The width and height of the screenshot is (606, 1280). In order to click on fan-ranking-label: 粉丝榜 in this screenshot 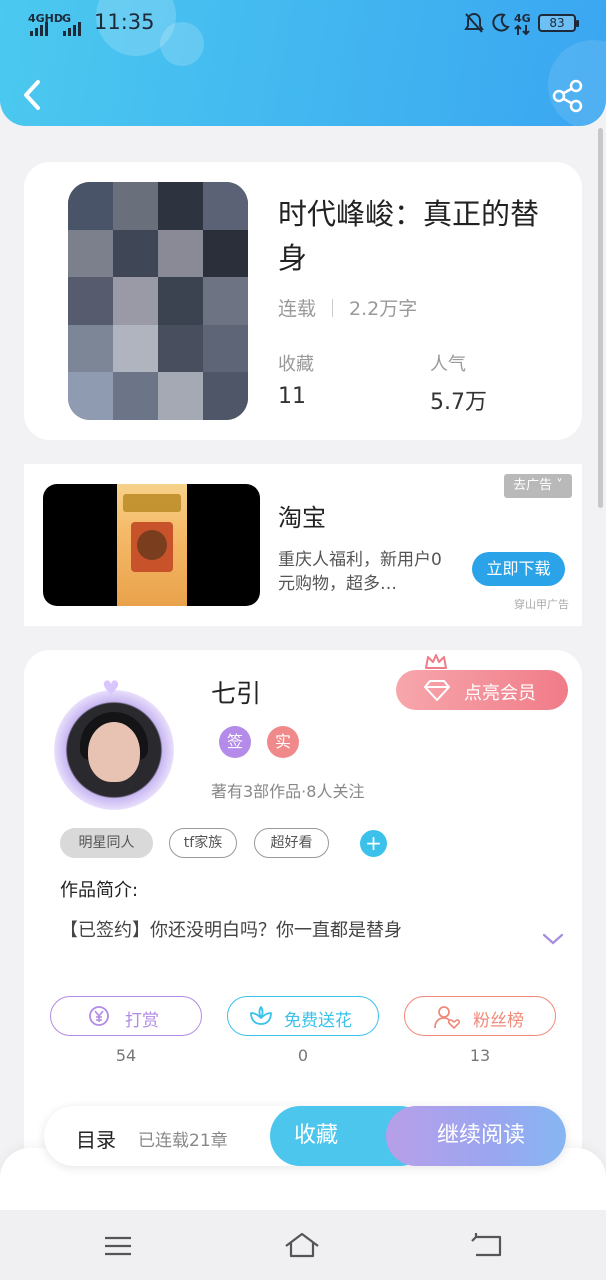, I will do `click(498, 1021)`.